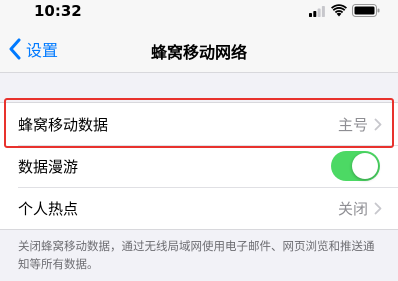 The image size is (398, 281). I want to click on personal-hotspot-label: 个人热点, so click(48, 208).